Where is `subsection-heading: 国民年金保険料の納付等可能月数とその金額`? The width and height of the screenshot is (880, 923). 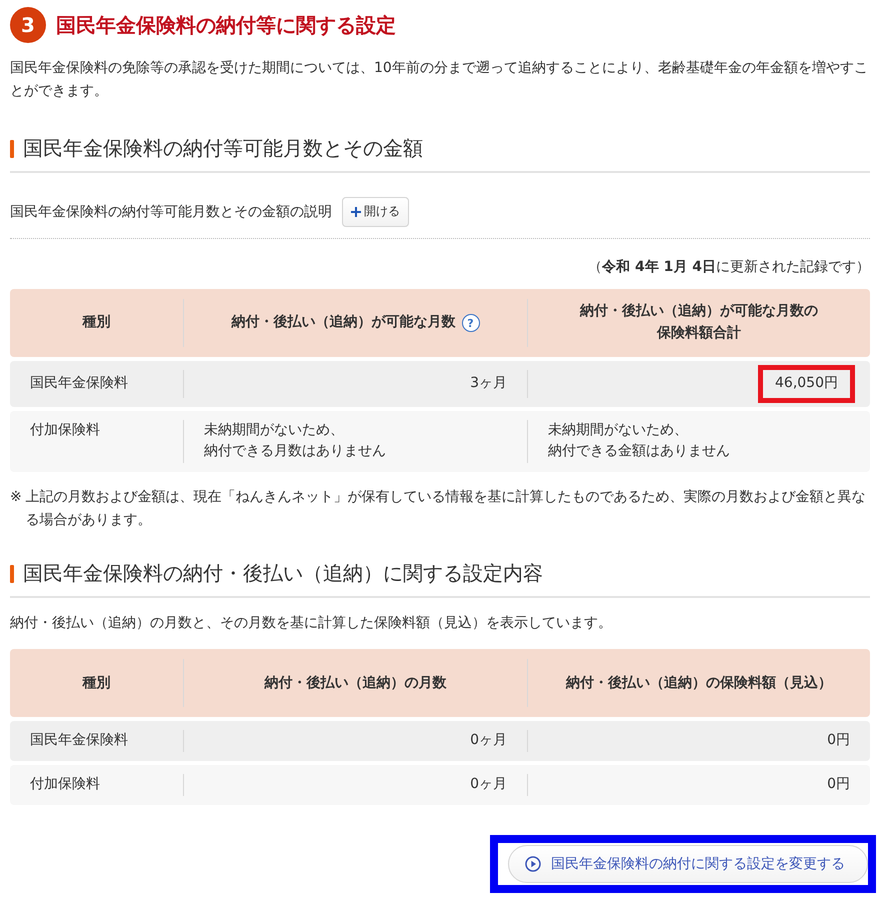
subsection-heading: 国民年金保険料の納付等可能月数とその金額 is located at coordinates (223, 148).